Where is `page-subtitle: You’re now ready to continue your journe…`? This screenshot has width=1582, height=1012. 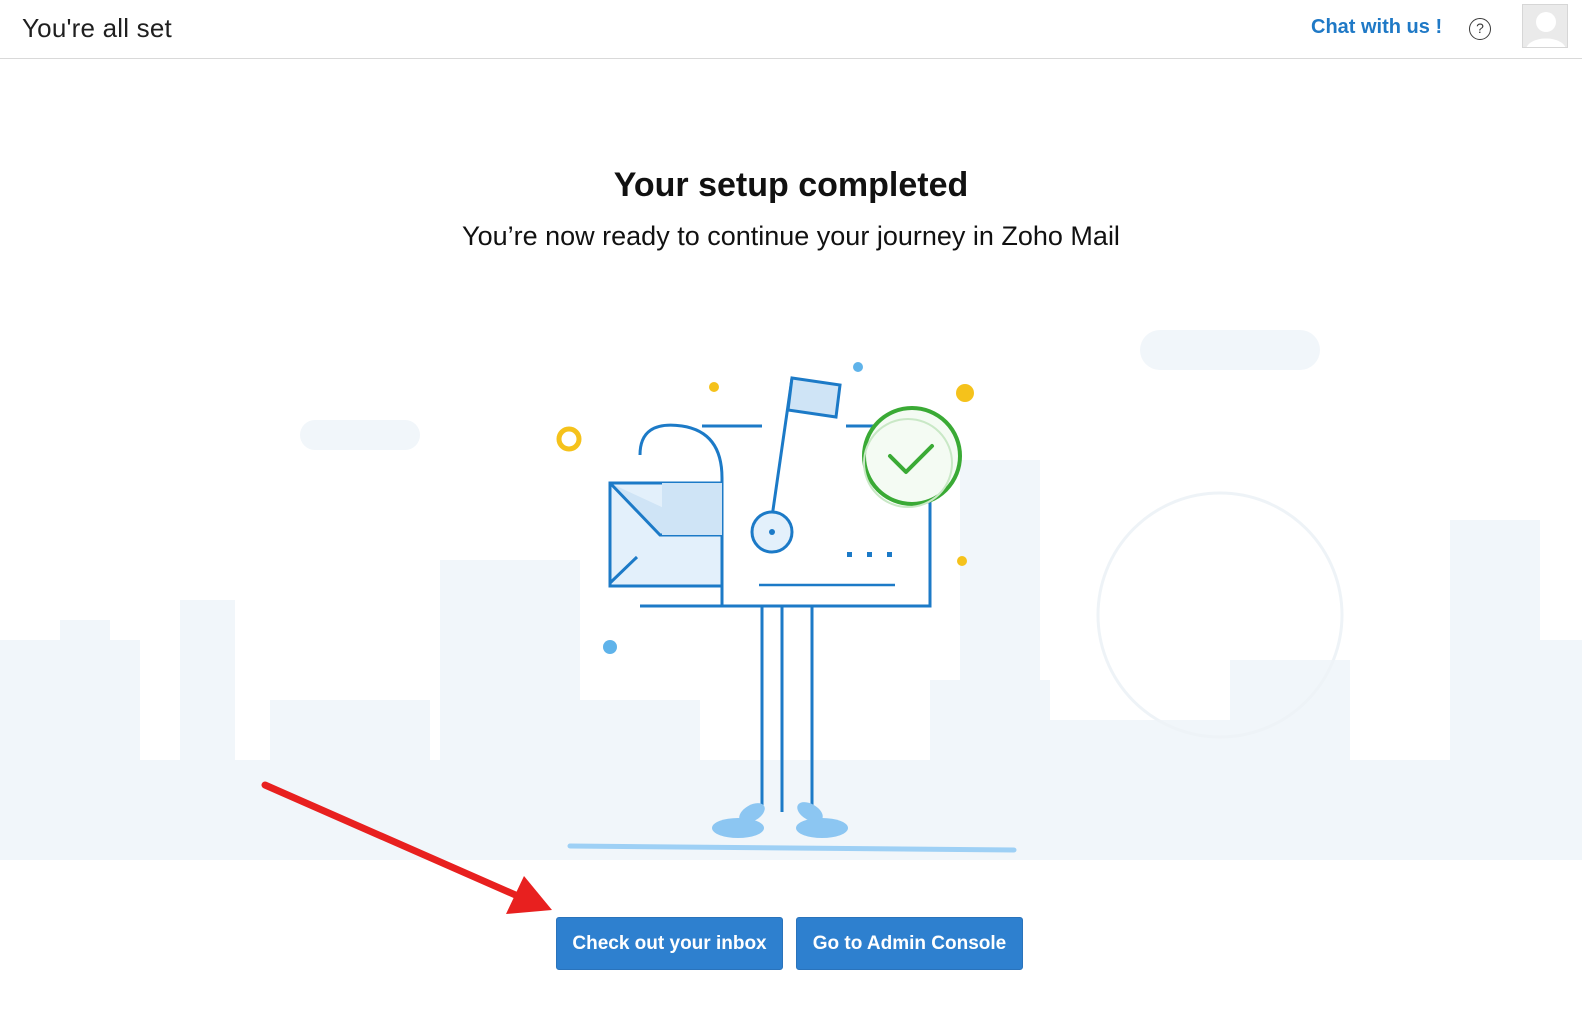 page-subtitle: You’re now ready to continue your journe… is located at coordinates (791, 236).